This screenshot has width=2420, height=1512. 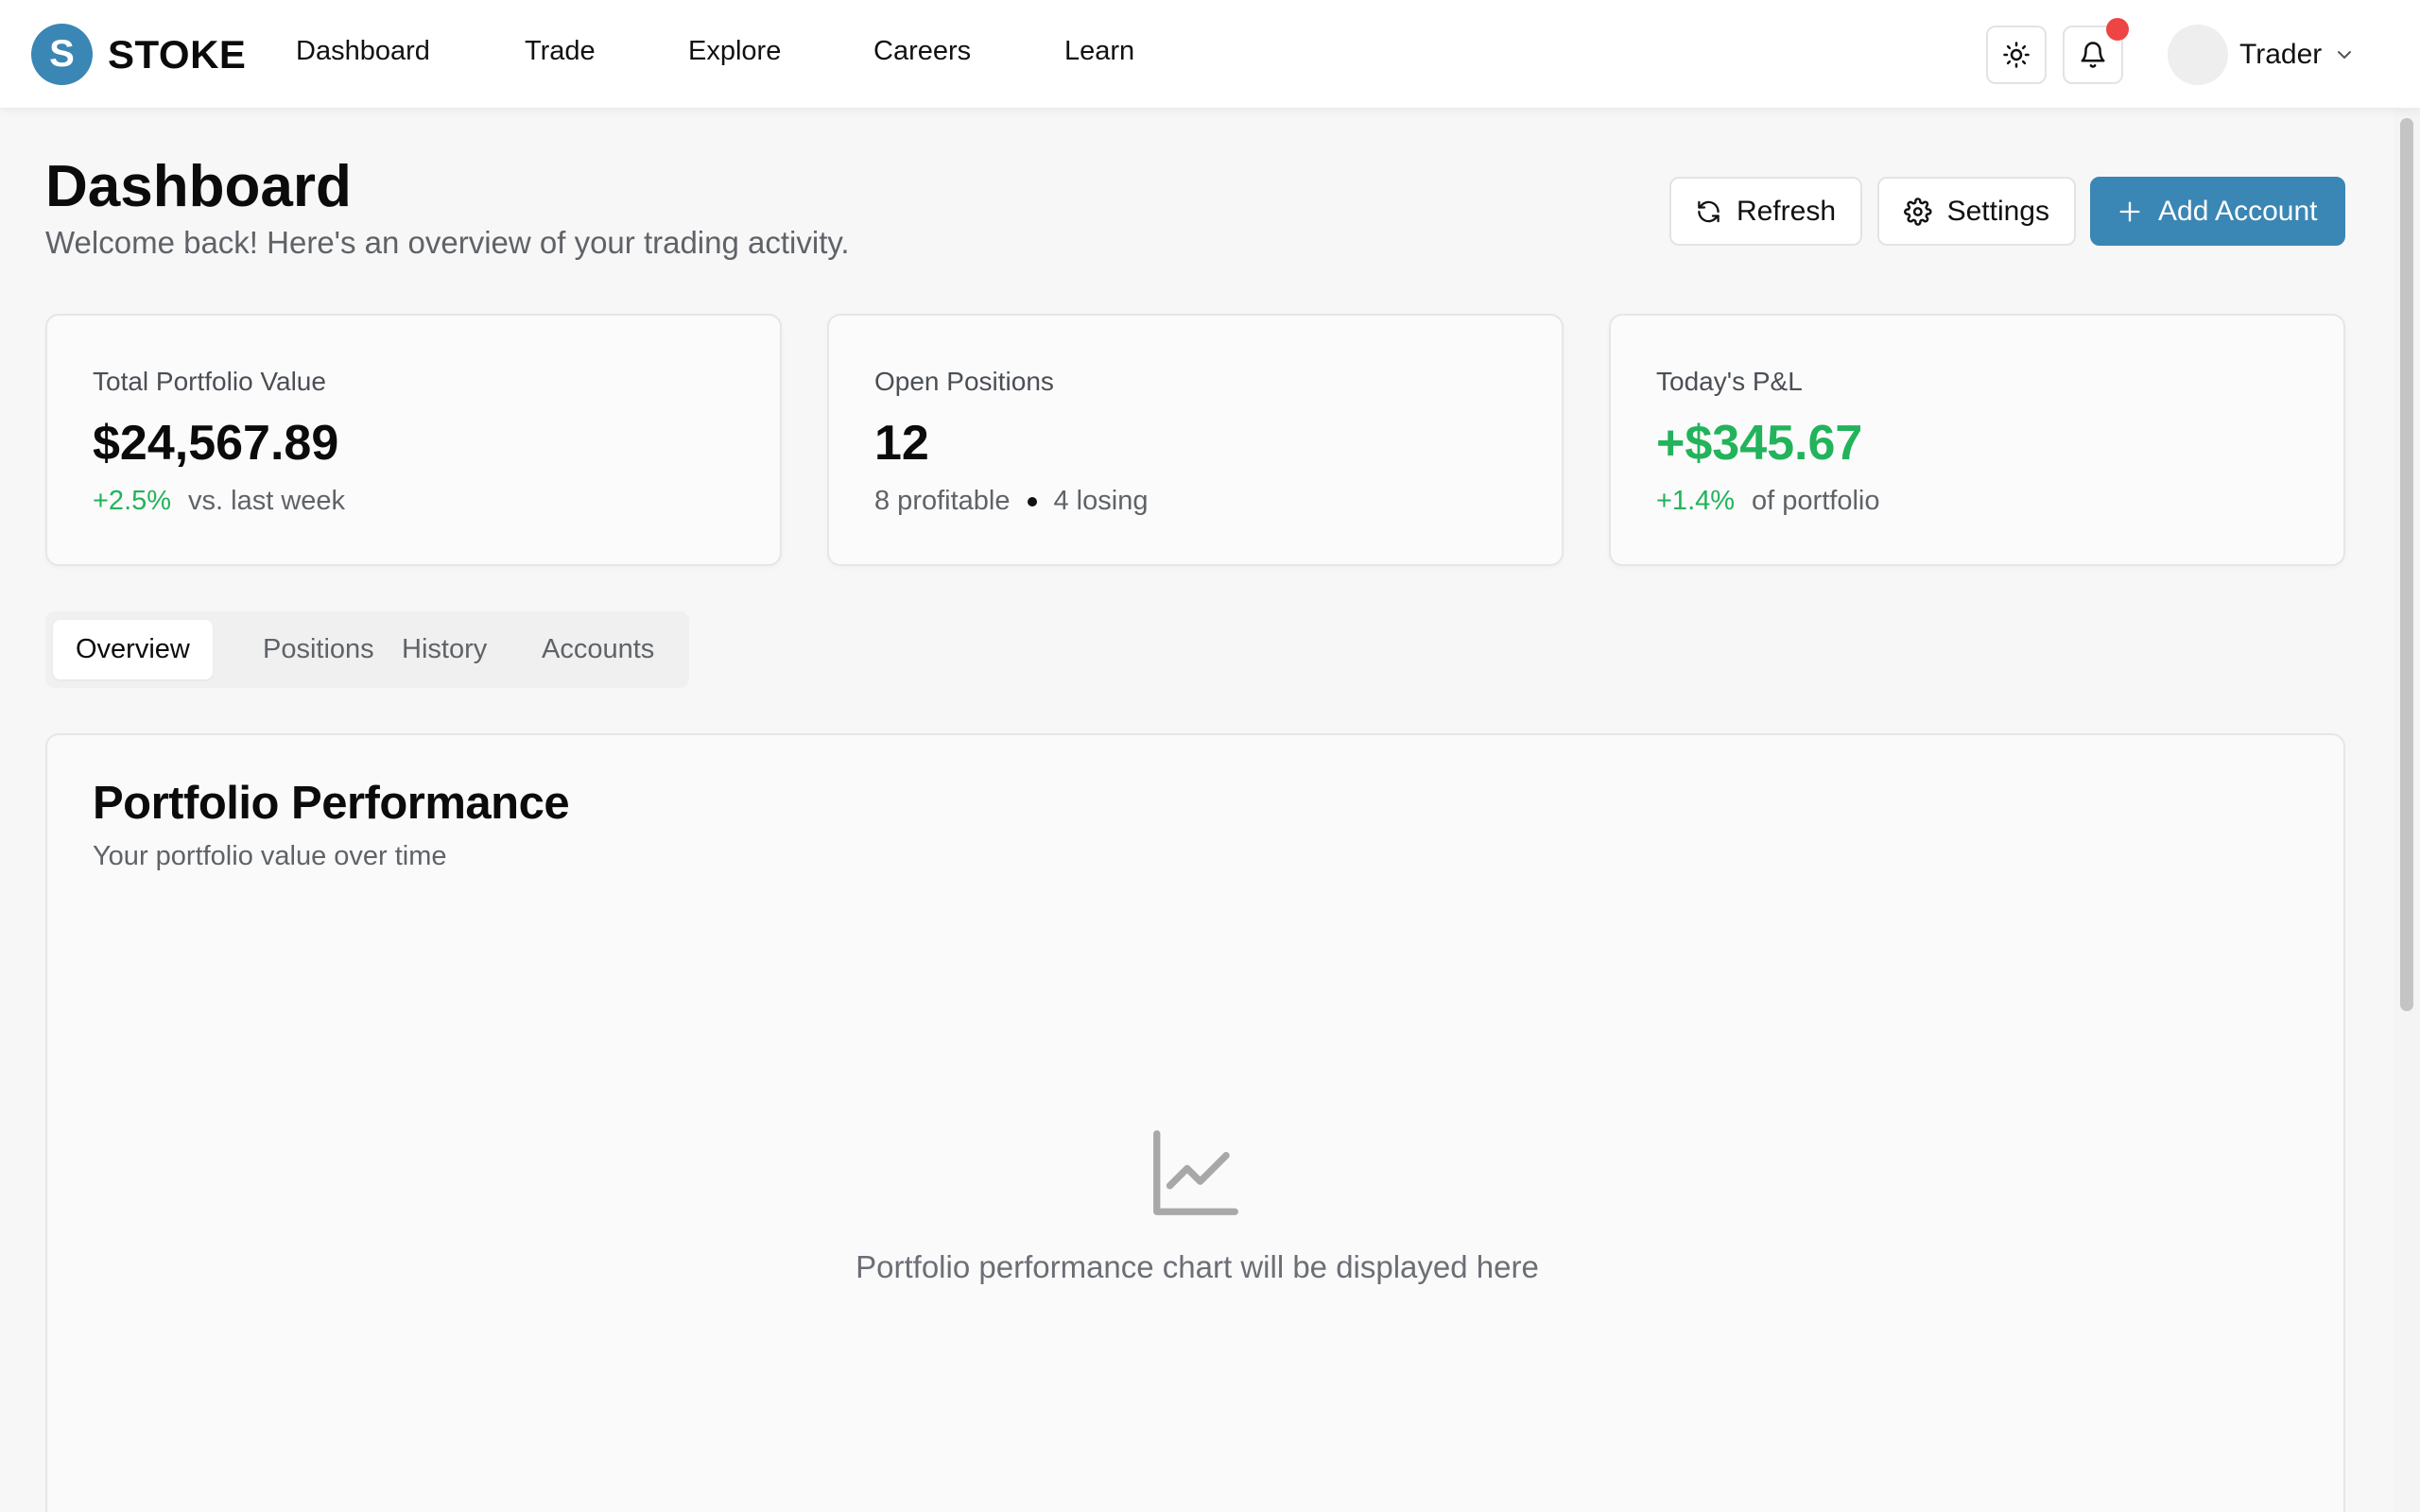 I want to click on settings-button: Settings, so click(x=1977, y=211).